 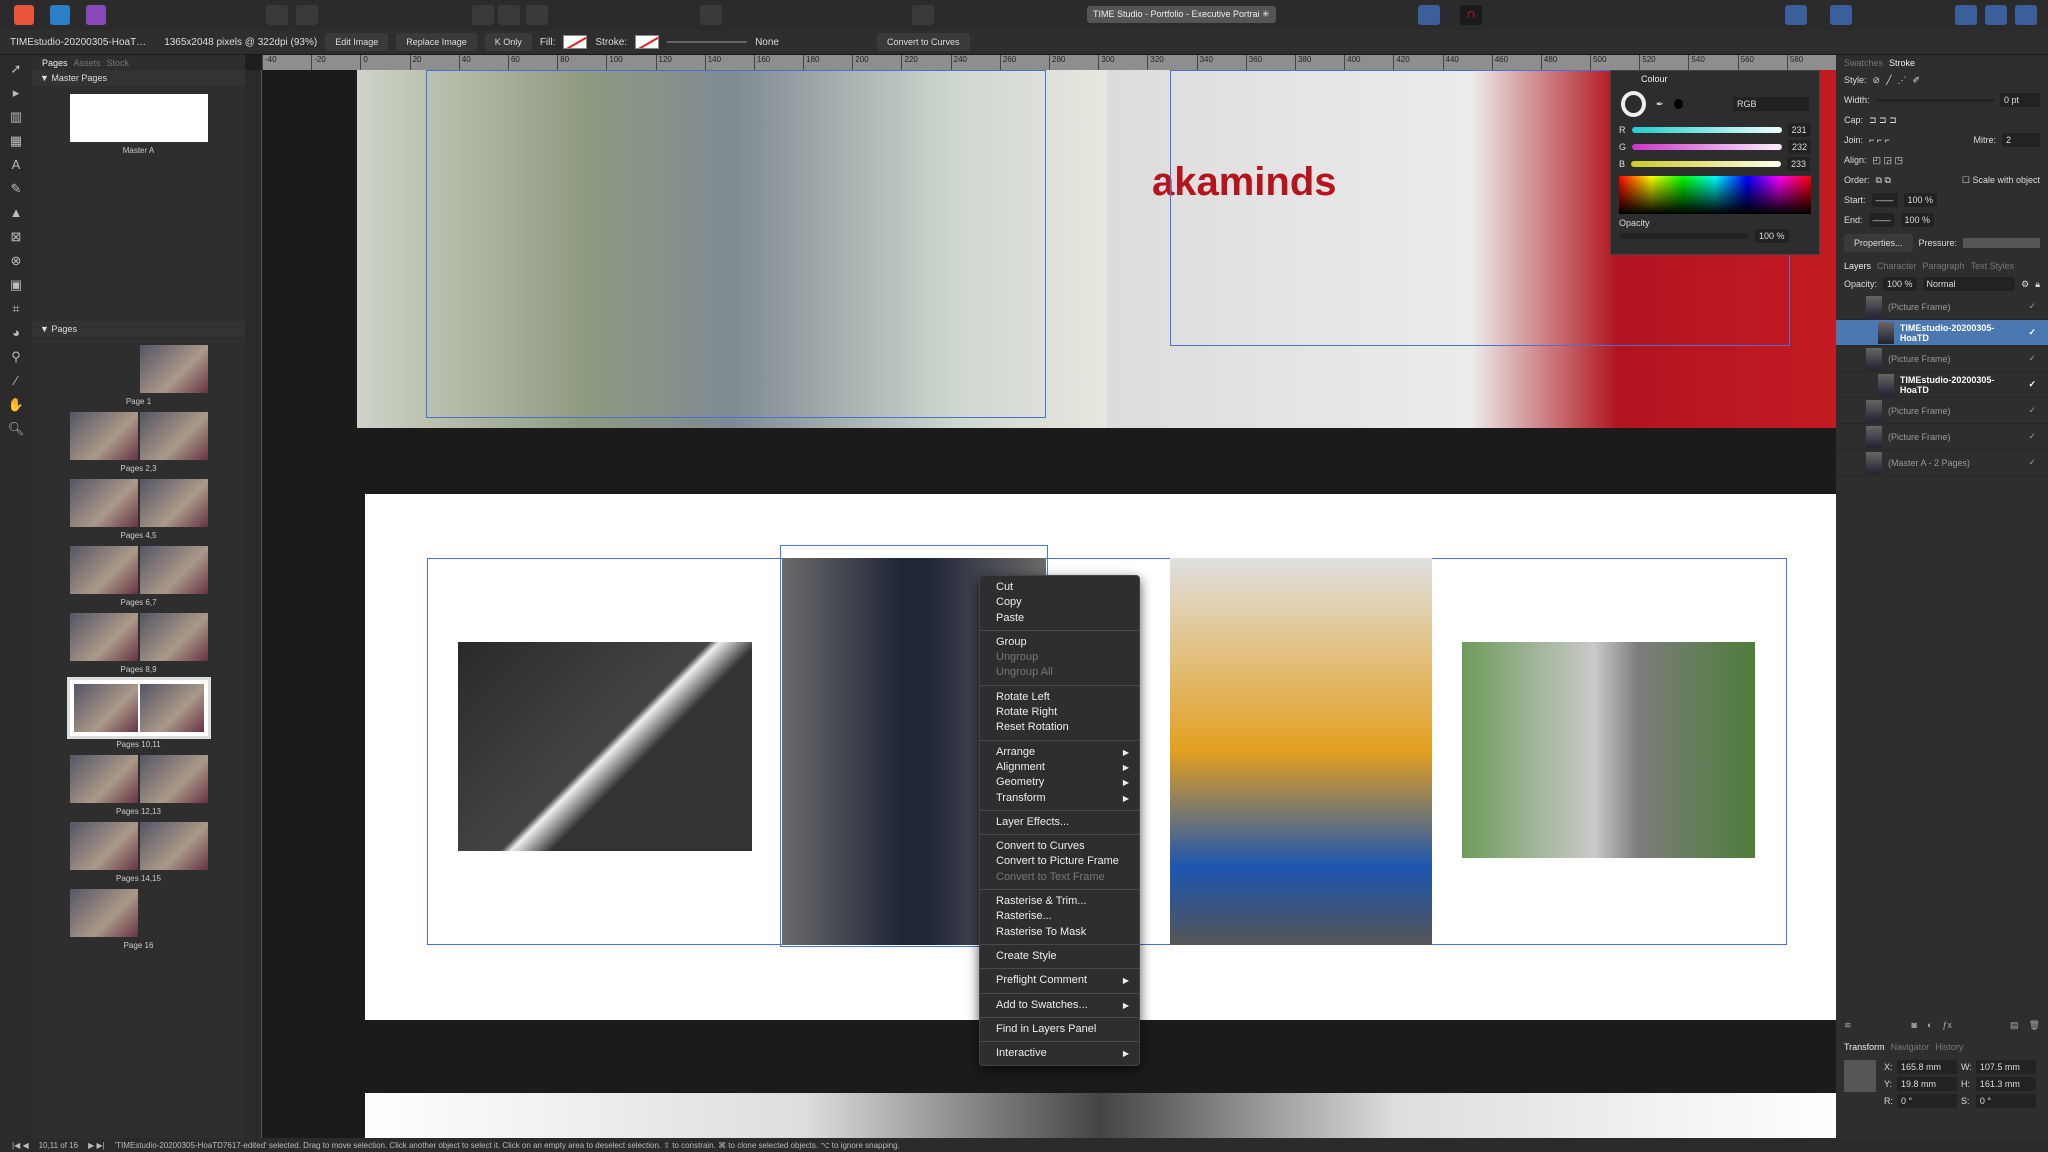 I want to click on tab-stroke: Stroke, so click(x=1902, y=63).